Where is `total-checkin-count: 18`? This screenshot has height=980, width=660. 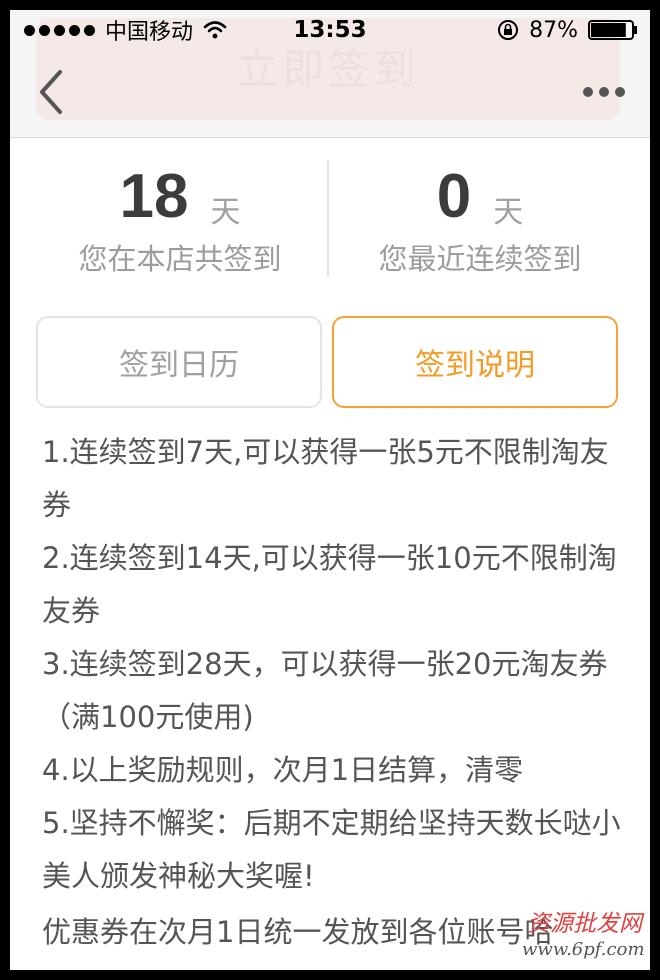
total-checkin-count: 18 is located at coordinates (154, 196).